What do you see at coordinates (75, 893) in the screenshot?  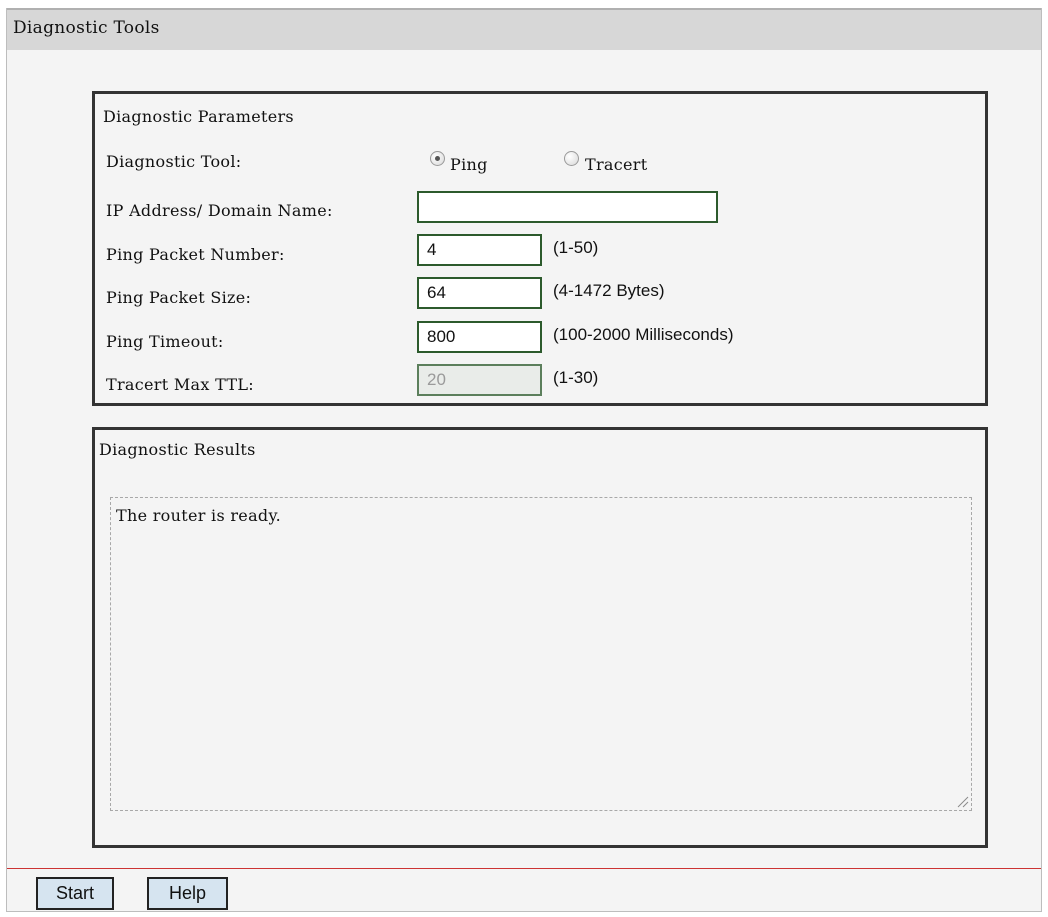 I see `start-button: Start` at bounding box center [75, 893].